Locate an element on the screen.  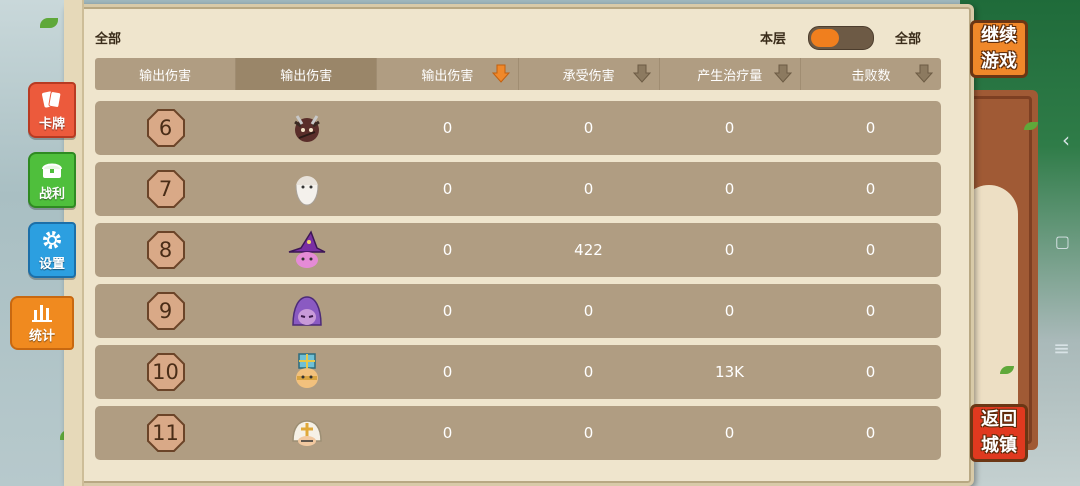
column-header-damage-dealt: 输出伤害 is located at coordinates (448, 74).